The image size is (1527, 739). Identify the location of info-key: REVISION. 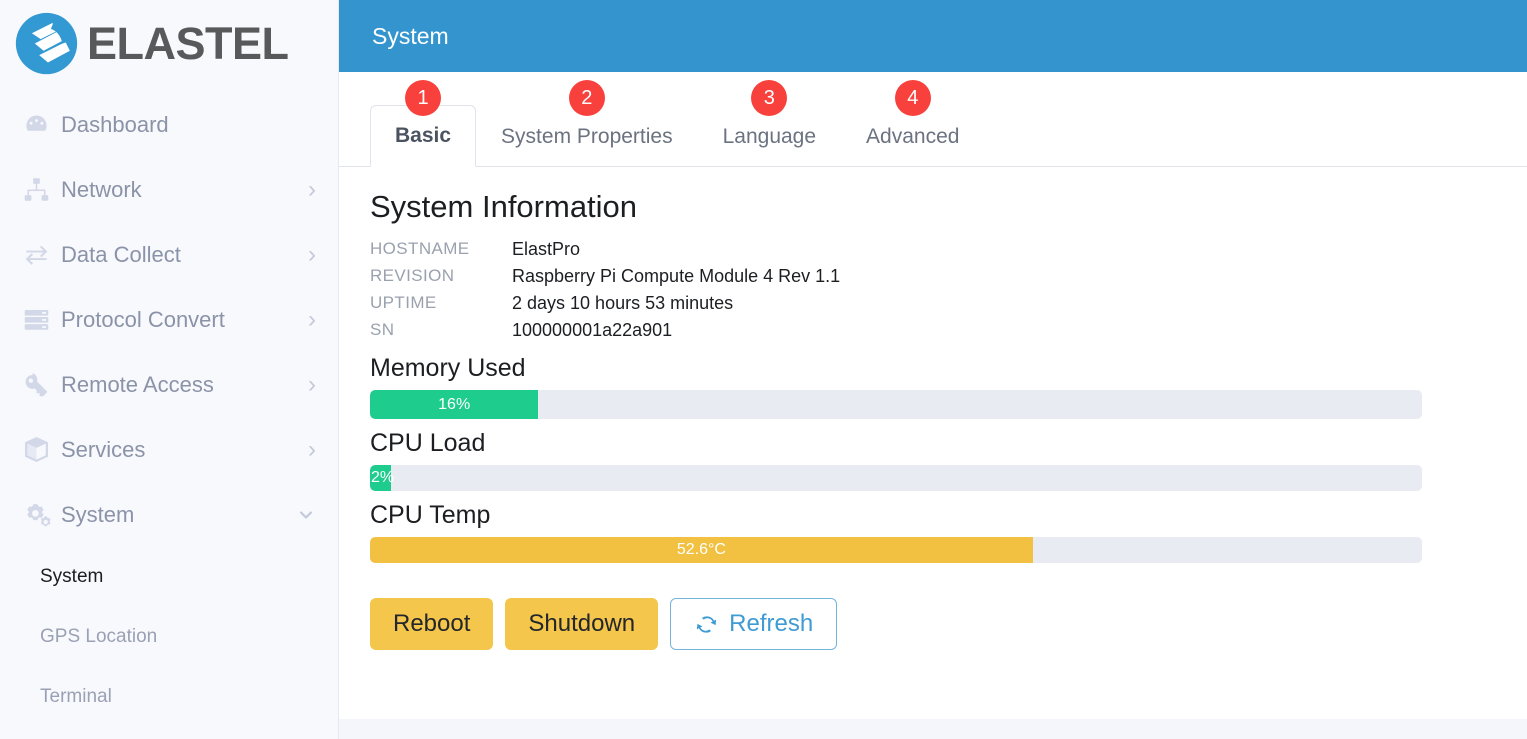
(412, 275).